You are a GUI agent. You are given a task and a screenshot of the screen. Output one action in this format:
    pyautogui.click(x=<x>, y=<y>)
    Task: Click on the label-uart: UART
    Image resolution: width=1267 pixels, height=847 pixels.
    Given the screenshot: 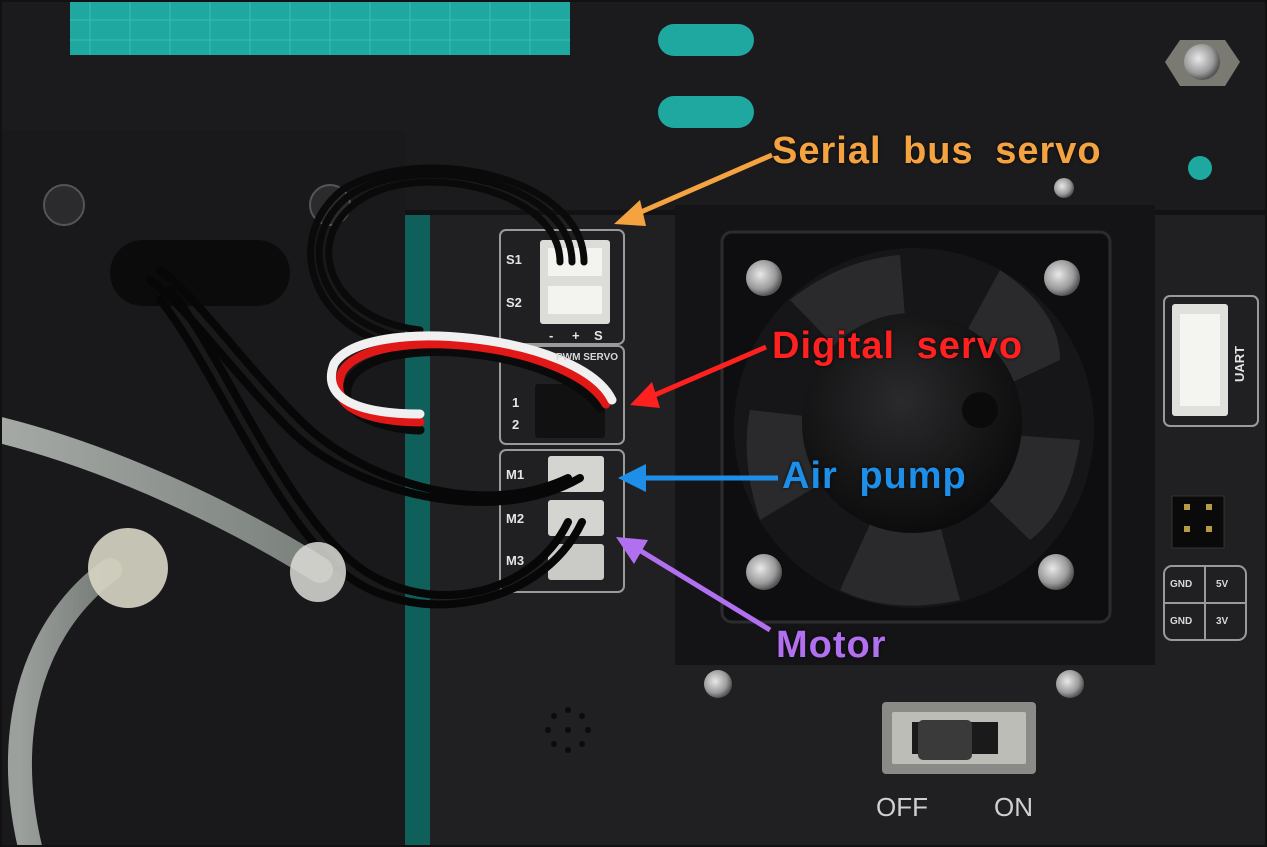 What is the action you would take?
    pyautogui.click(x=1239, y=363)
    